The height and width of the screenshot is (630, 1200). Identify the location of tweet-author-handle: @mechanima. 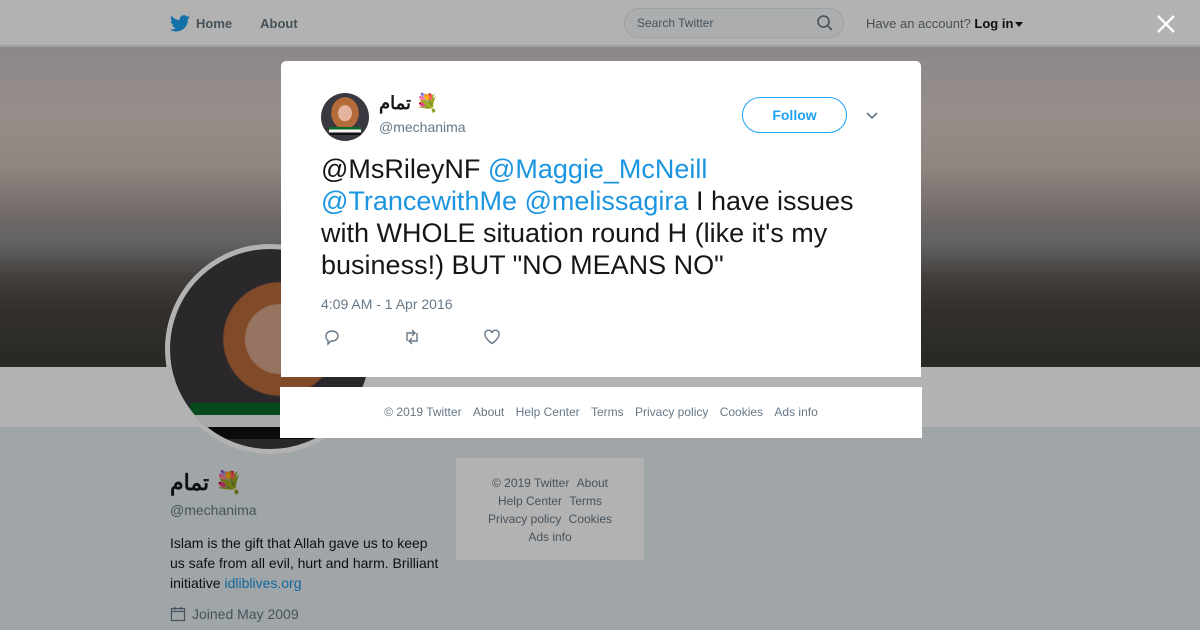
(422, 127).